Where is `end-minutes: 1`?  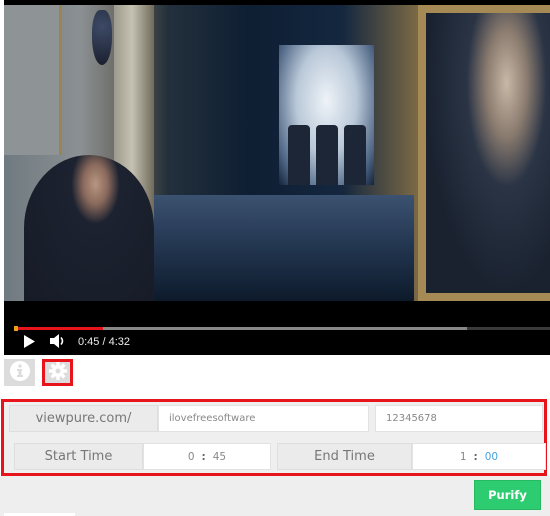 end-minutes: 1 is located at coordinates (463, 457).